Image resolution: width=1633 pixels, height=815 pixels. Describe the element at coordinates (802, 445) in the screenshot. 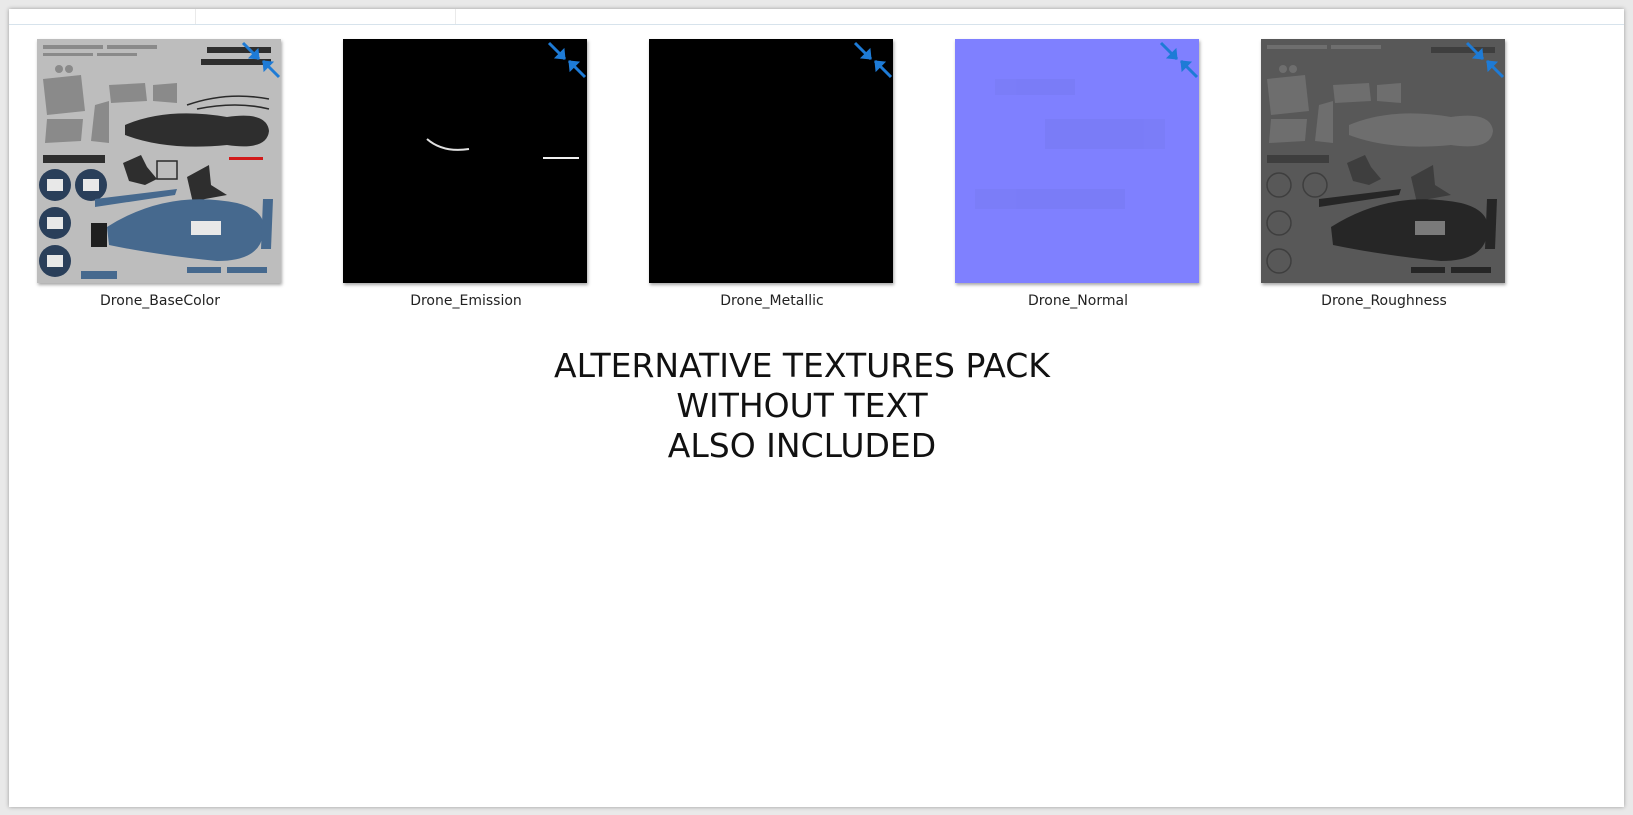

I see `notice-line: ALSO INCLUDED` at that location.